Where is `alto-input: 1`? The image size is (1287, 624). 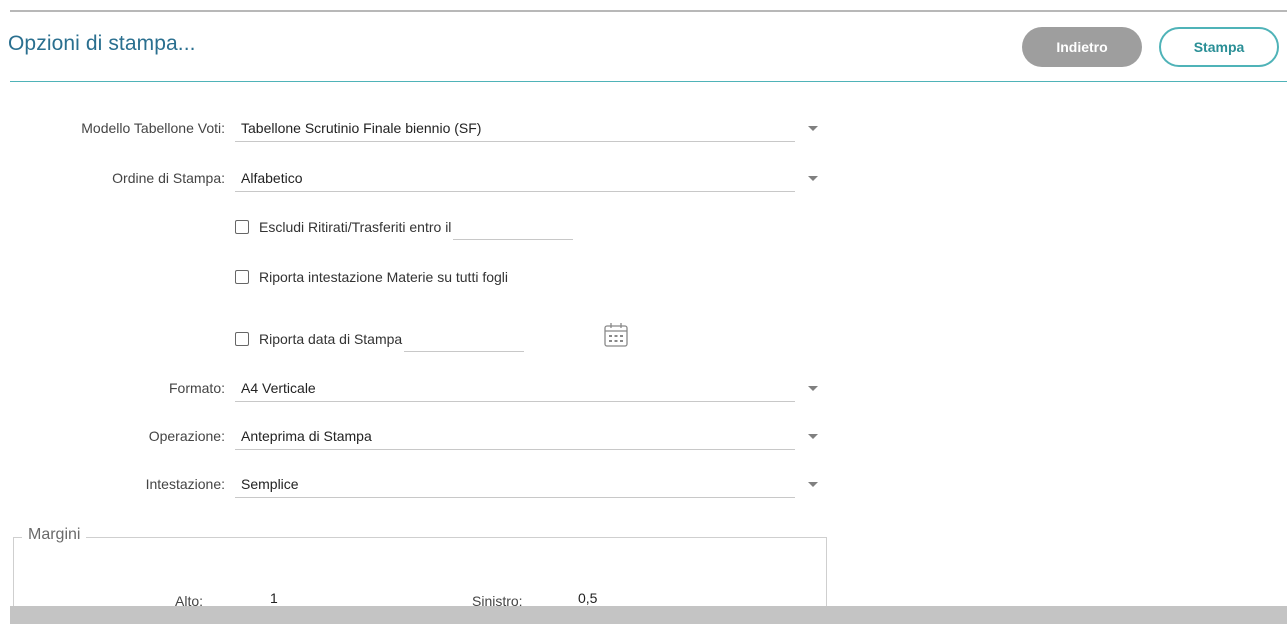
alto-input: 1 is located at coordinates (274, 598).